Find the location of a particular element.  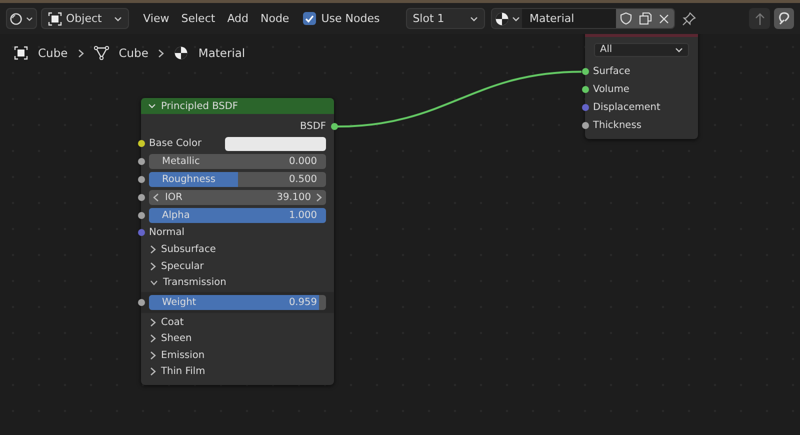

menu-item: View is located at coordinates (156, 18).